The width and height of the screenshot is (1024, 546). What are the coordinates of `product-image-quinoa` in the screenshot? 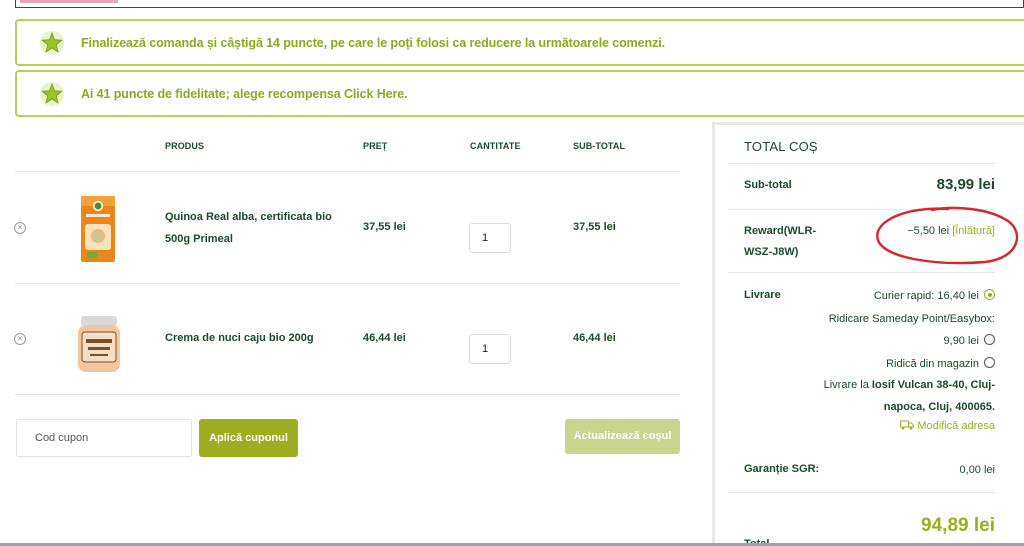 It's located at (98, 229).